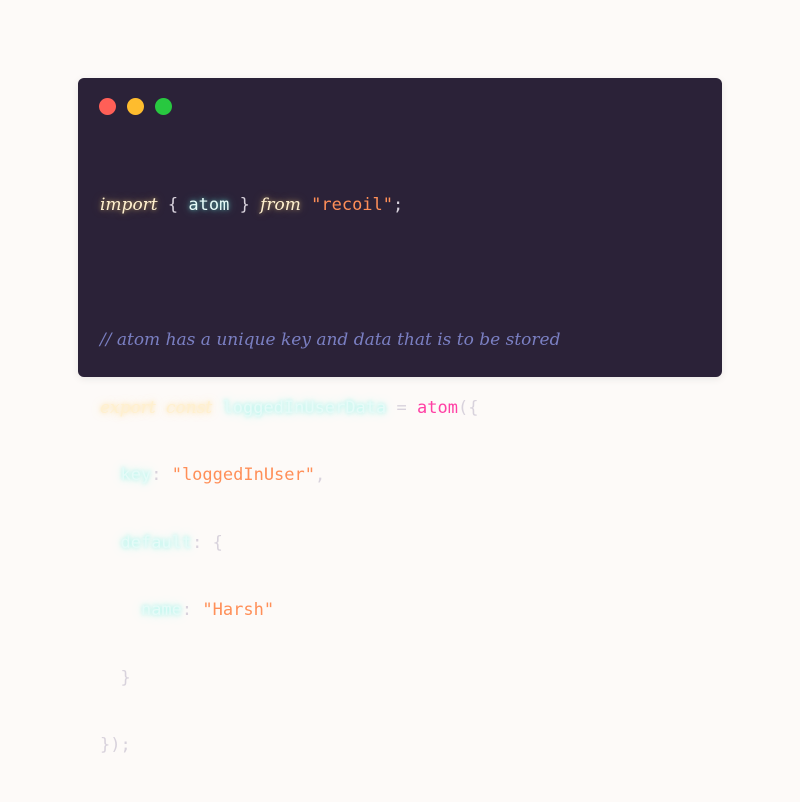 This screenshot has width=800, height=802. What do you see at coordinates (197, 542) in the screenshot?
I see `default-colon: :` at bounding box center [197, 542].